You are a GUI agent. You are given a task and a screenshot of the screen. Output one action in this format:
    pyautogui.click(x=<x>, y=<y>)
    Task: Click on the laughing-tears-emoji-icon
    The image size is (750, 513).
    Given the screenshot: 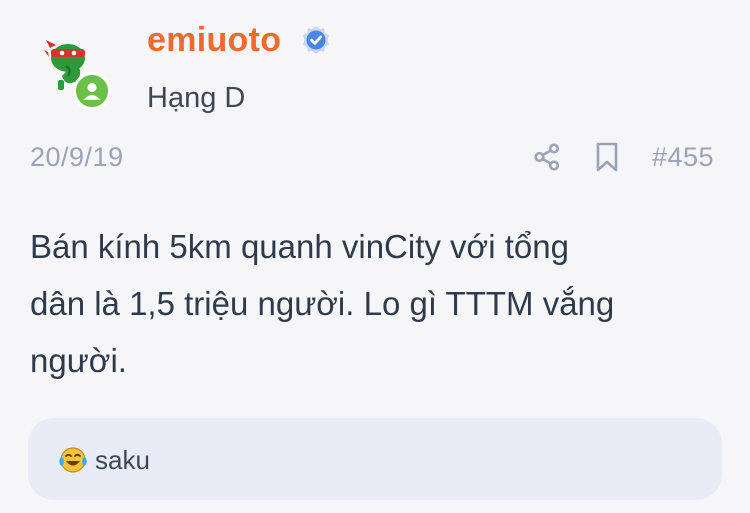 What is the action you would take?
    pyautogui.click(x=73, y=460)
    